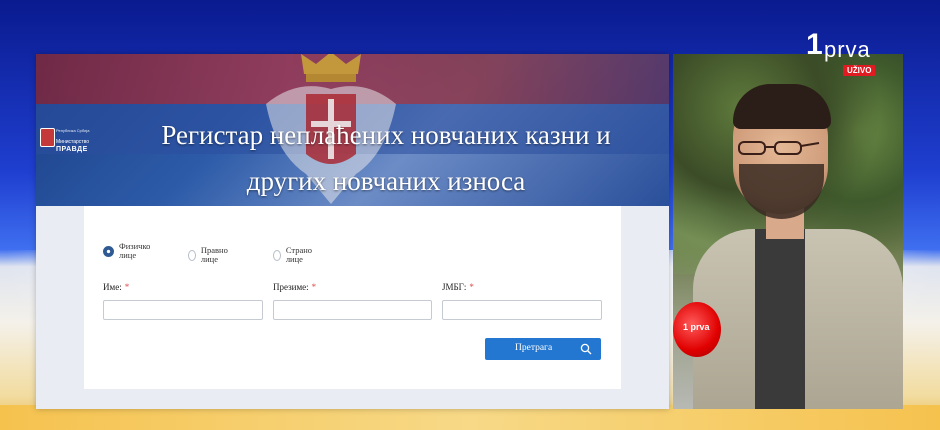  What do you see at coordinates (72, 149) in the screenshot?
I see `logo-ministry-name: ПРАВДЕ` at bounding box center [72, 149].